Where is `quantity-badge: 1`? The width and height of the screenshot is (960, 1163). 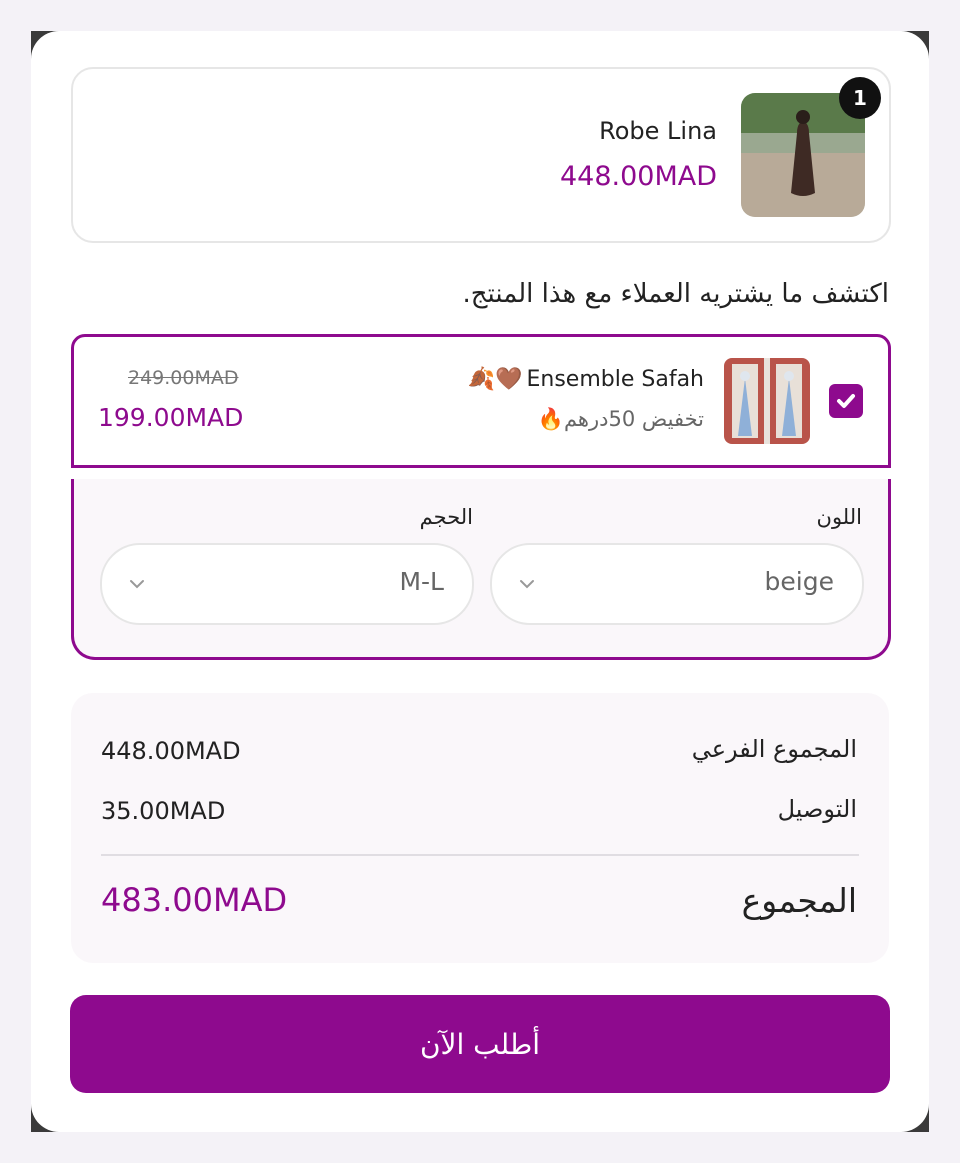 quantity-badge: 1 is located at coordinates (860, 98).